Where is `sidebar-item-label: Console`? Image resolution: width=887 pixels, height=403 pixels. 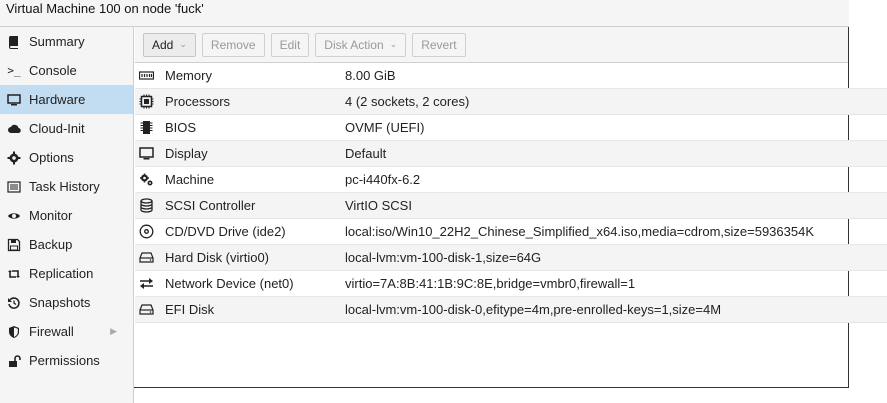
sidebar-item-label: Console is located at coordinates (53, 70).